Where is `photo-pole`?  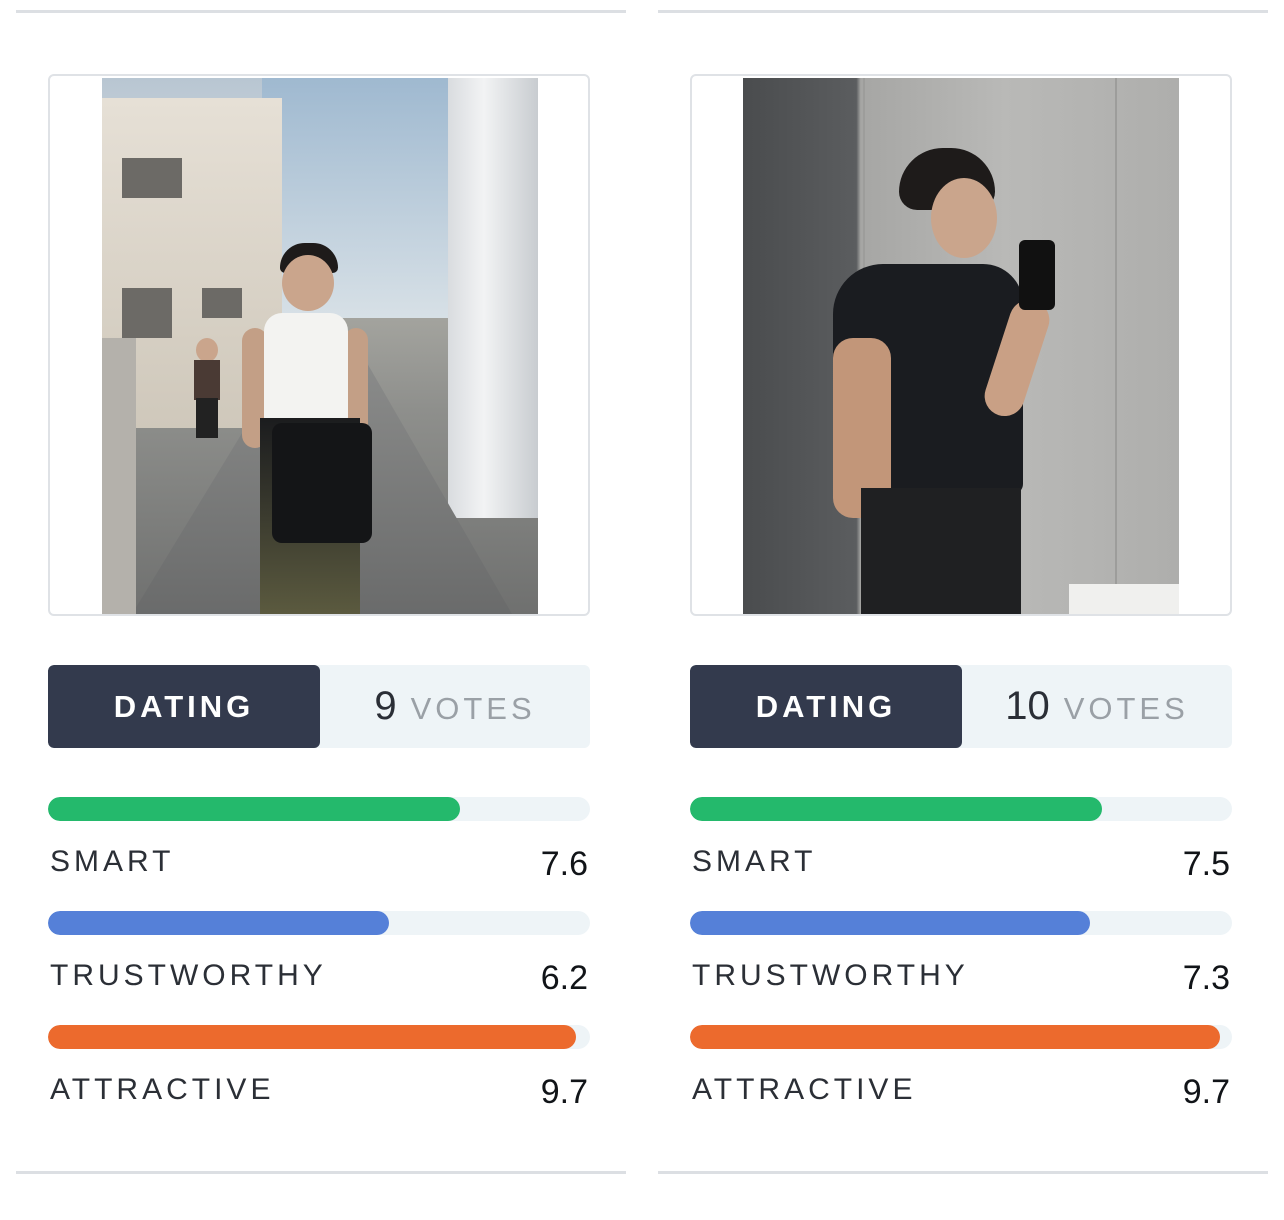 photo-pole is located at coordinates (119, 476).